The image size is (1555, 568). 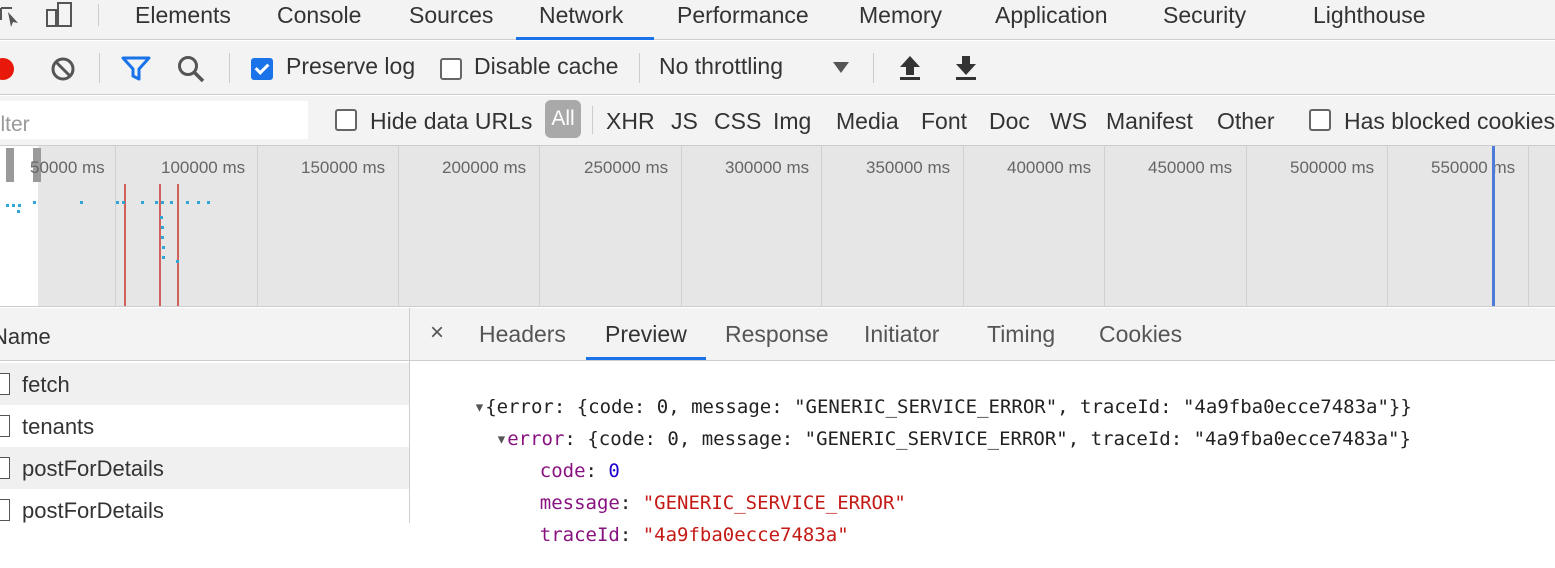 I want to click on filter-placeholder: Filter, so click(x=15, y=124).